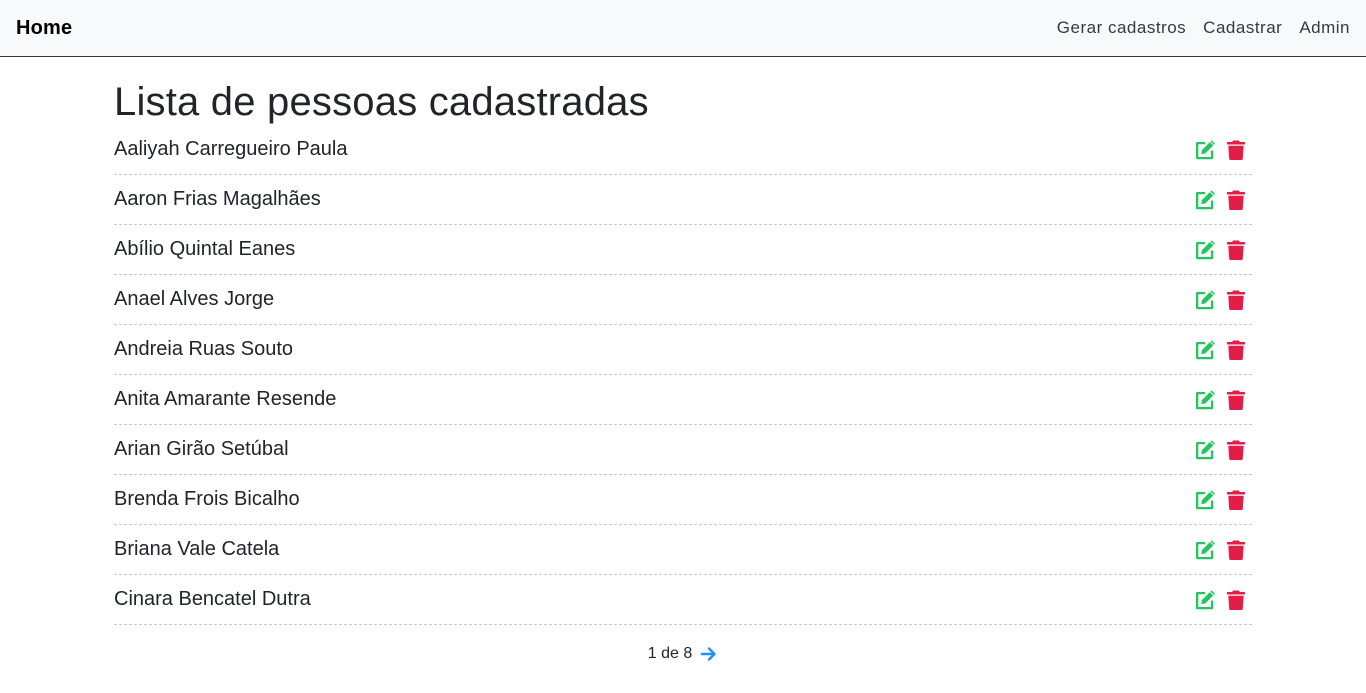  I want to click on nav-link-gerar-cadastros: Gerar cadastros, so click(1121, 28).